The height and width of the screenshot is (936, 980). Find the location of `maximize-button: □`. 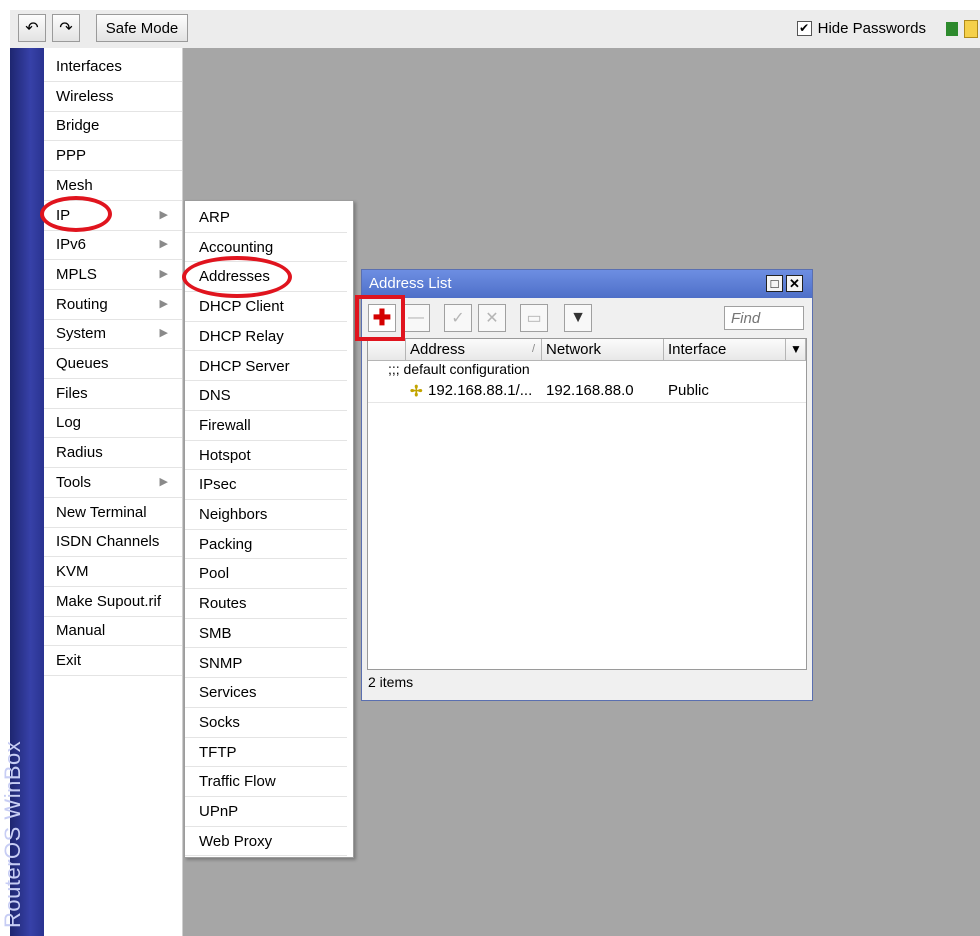

maximize-button: □ is located at coordinates (774, 283).